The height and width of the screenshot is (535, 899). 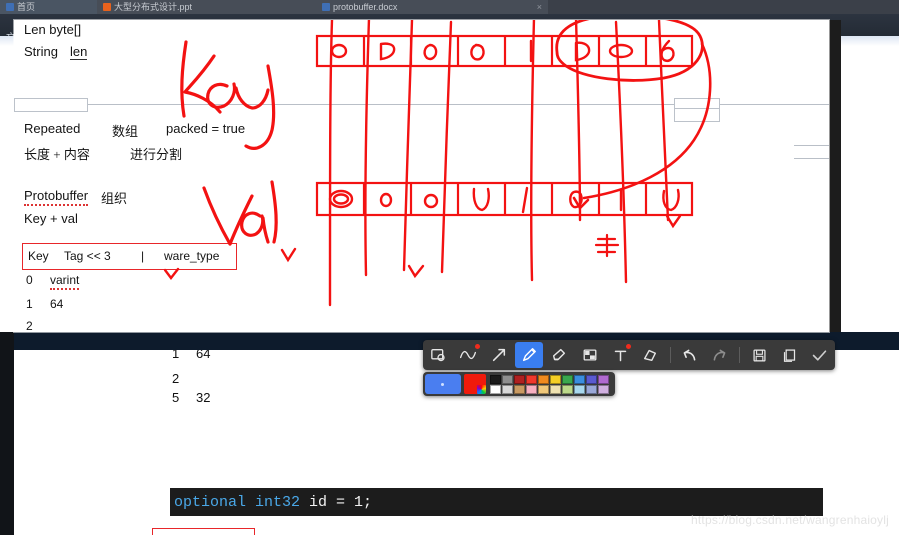 What do you see at coordinates (689, 355) in the screenshot?
I see `undo-icon` at bounding box center [689, 355].